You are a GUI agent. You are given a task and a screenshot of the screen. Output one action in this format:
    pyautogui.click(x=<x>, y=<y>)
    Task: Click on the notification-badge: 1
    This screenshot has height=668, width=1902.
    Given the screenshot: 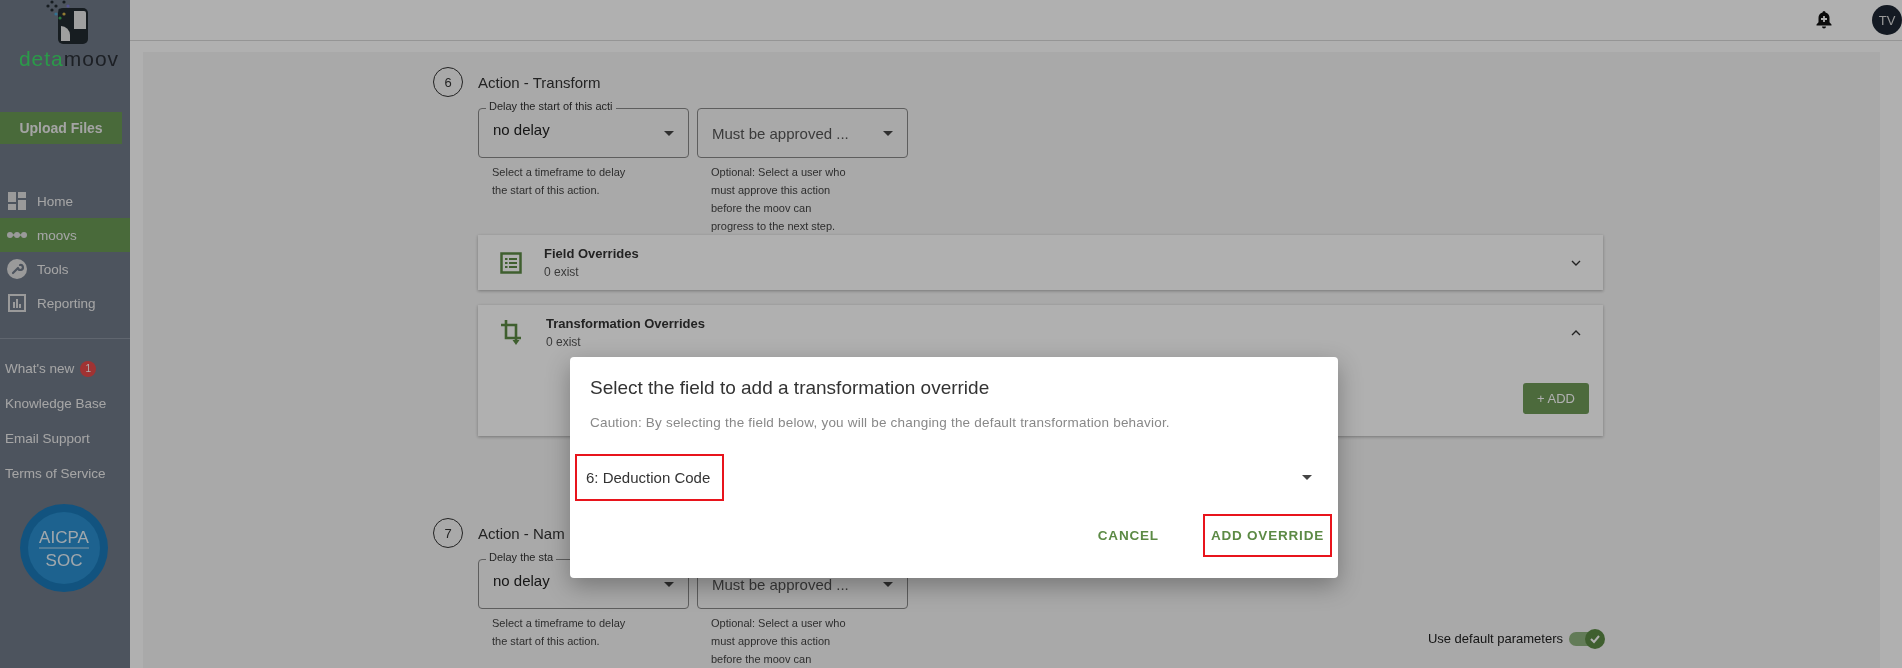 What is the action you would take?
    pyautogui.click(x=88, y=368)
    